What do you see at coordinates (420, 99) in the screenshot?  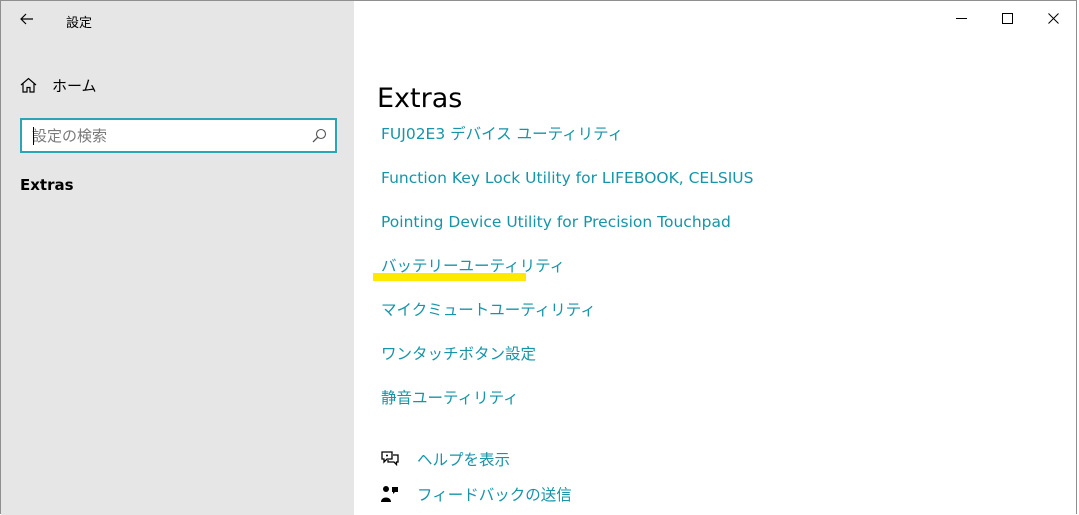 I see `page-title: Extras` at bounding box center [420, 99].